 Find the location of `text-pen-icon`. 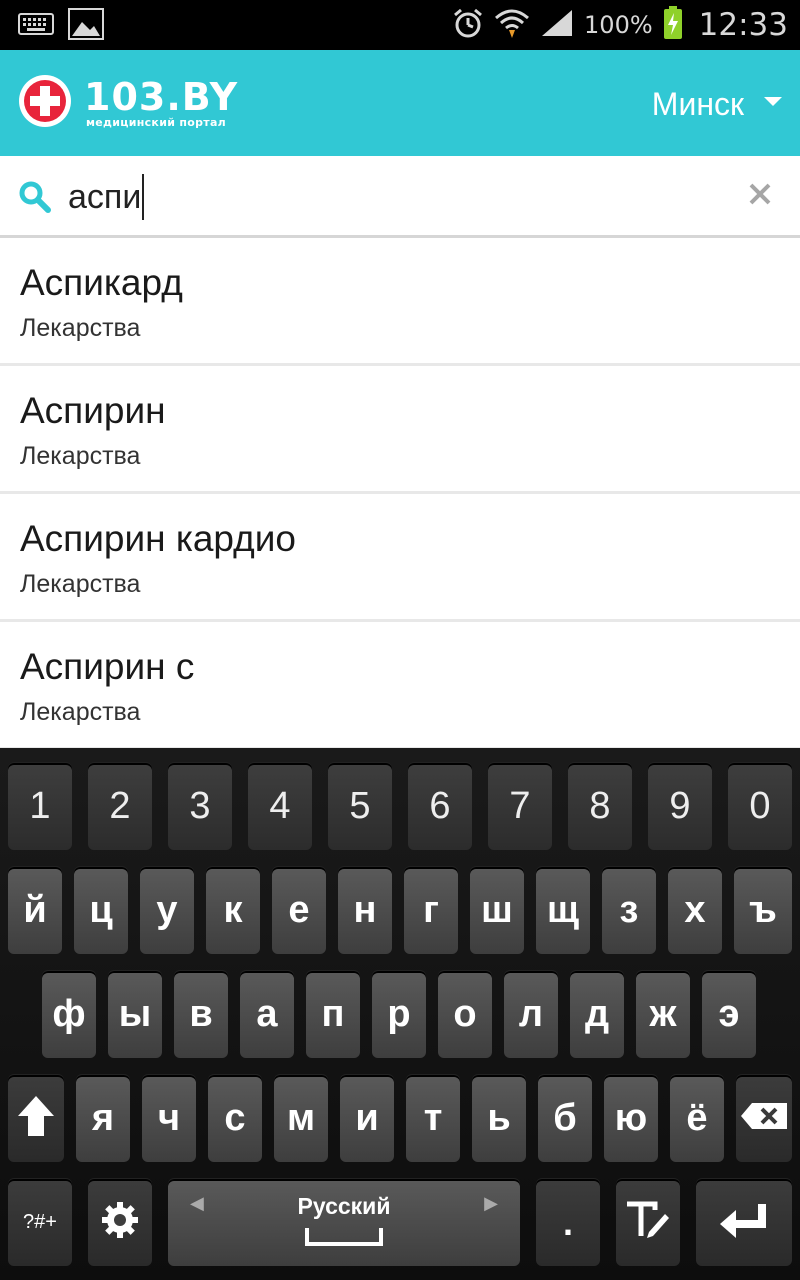

text-pen-icon is located at coordinates (648, 1222).